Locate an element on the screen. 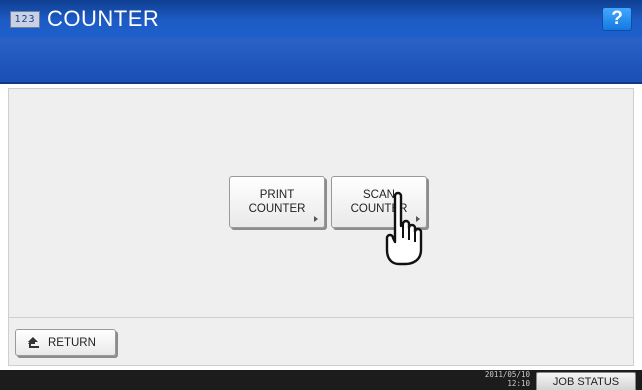 The height and width of the screenshot is (390, 642). return-arrow-icon is located at coordinates (33, 342).